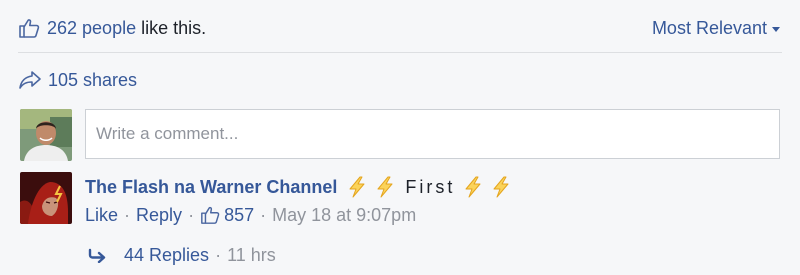 The height and width of the screenshot is (275, 800). What do you see at coordinates (159, 215) in the screenshot?
I see `reply-button: Reply` at bounding box center [159, 215].